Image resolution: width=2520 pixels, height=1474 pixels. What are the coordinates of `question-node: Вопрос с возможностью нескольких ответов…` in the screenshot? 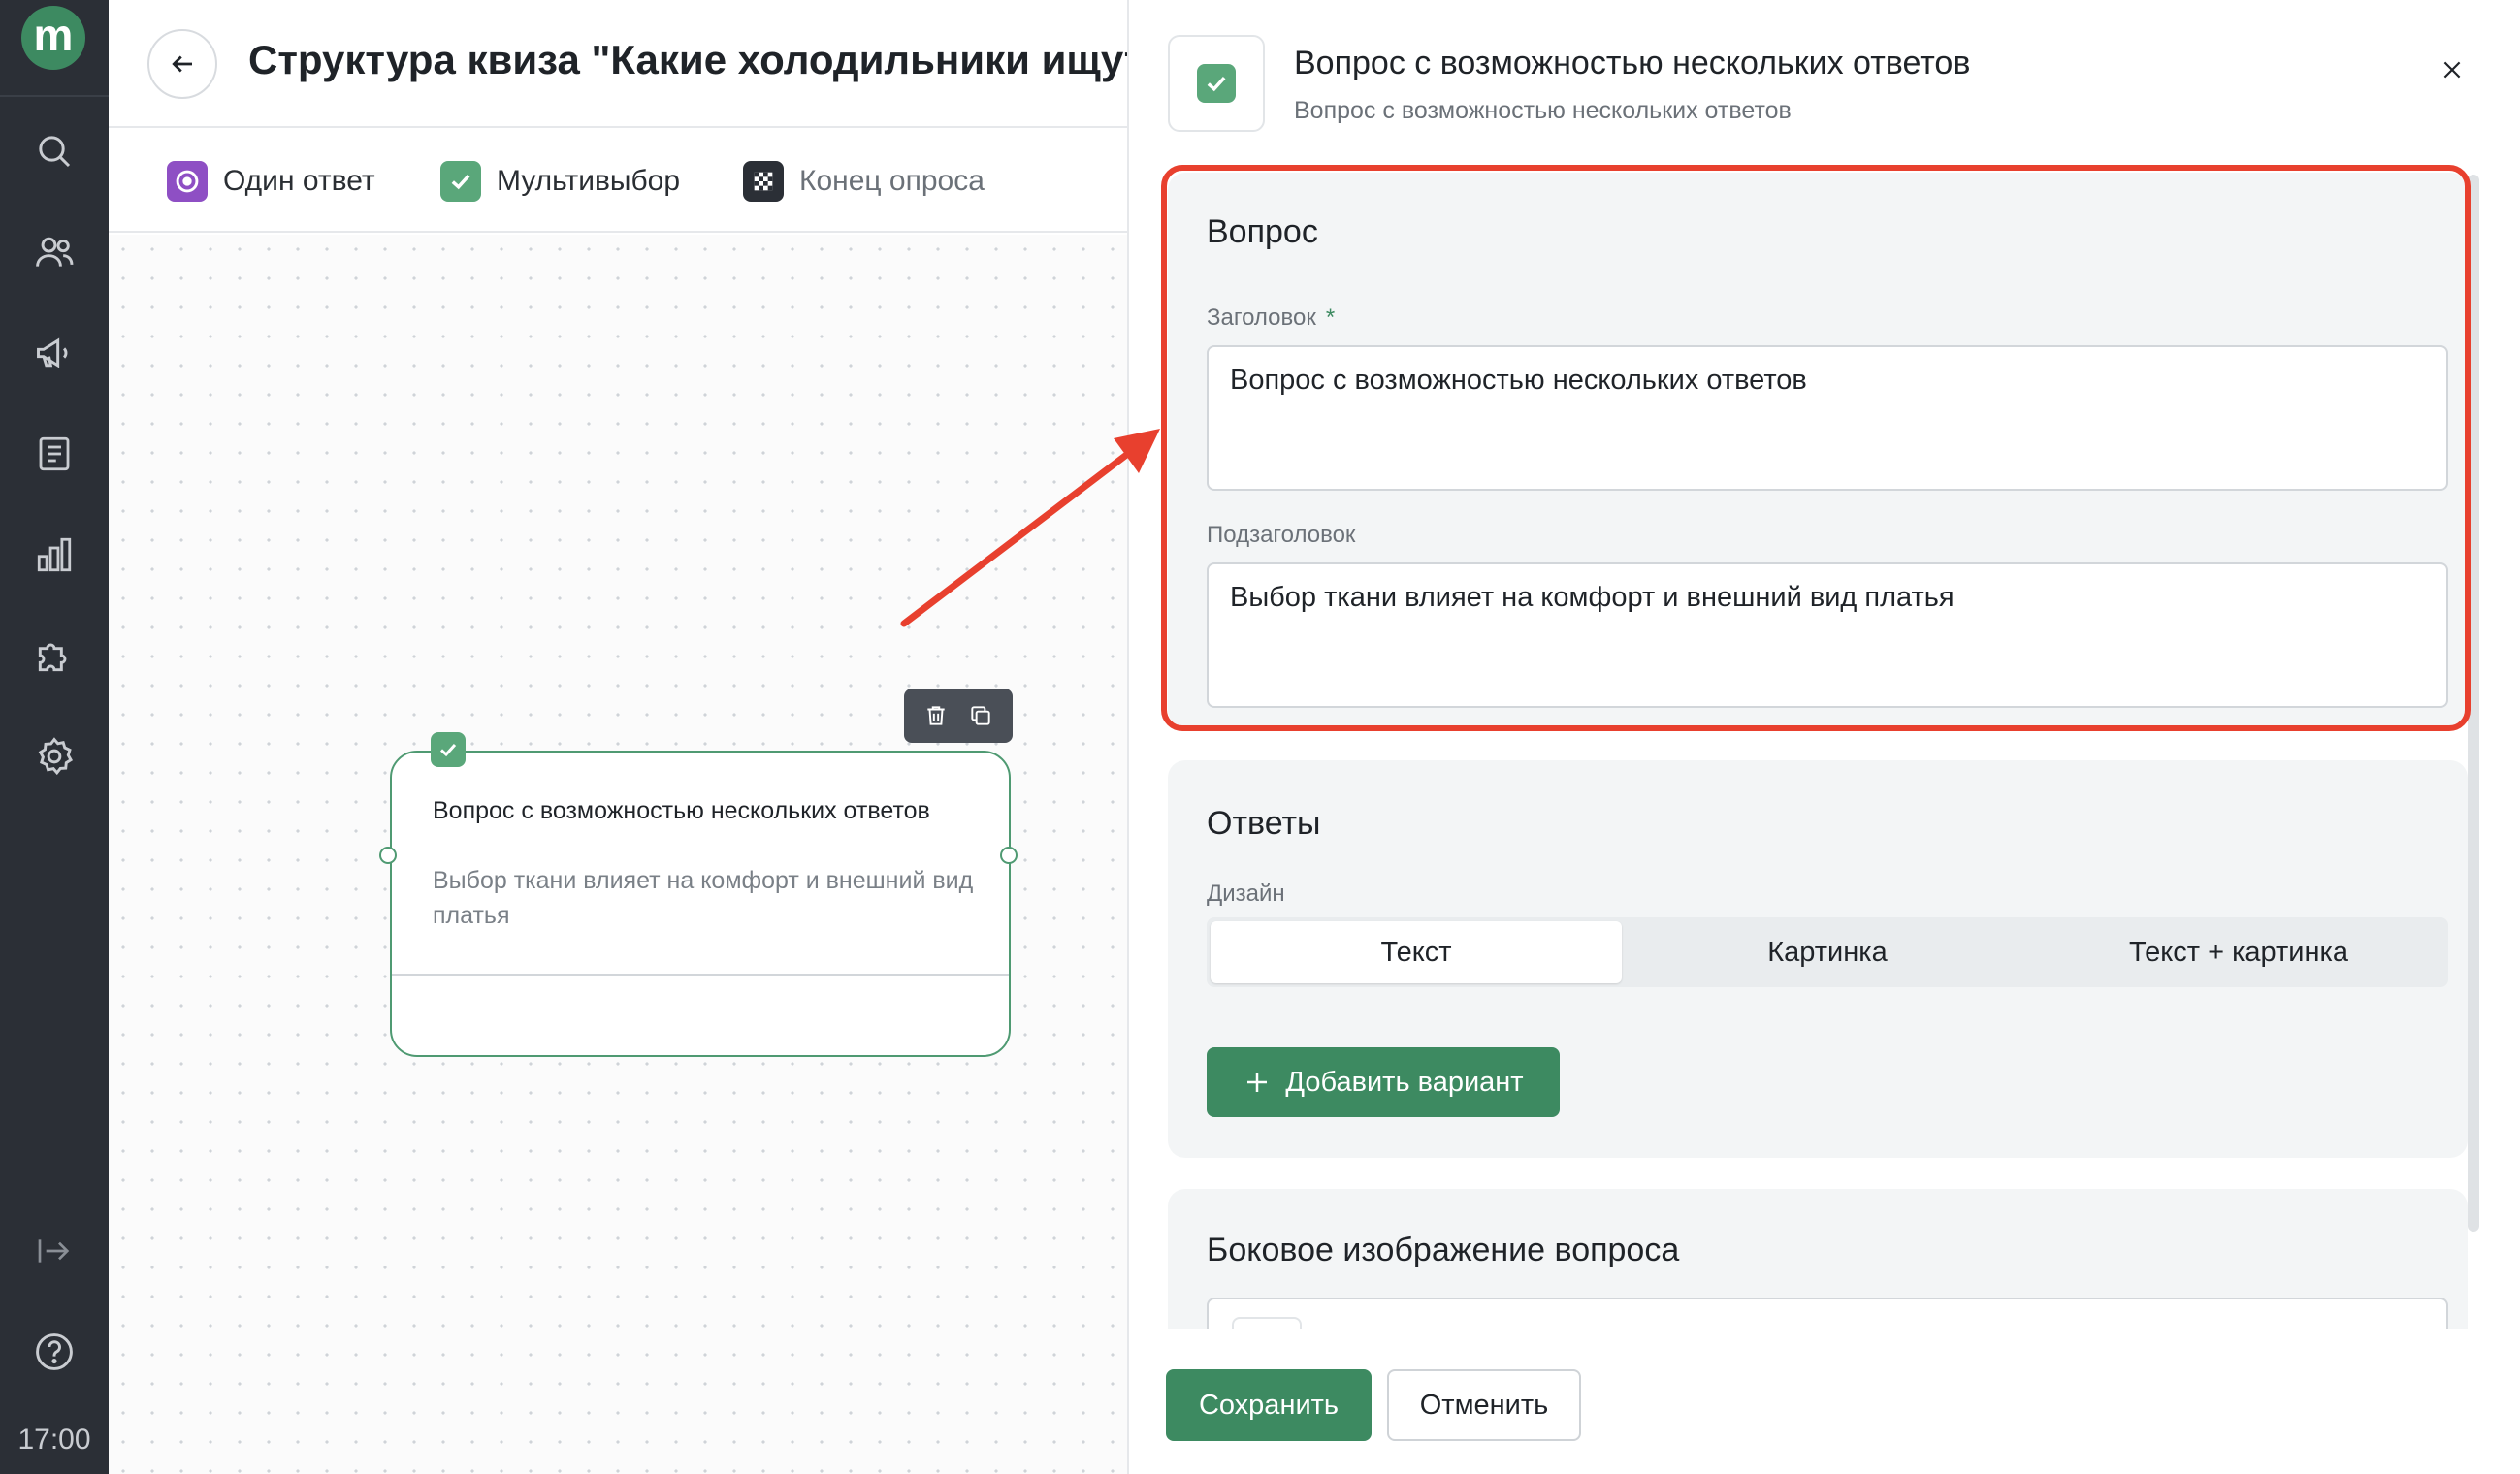 It's located at (700, 904).